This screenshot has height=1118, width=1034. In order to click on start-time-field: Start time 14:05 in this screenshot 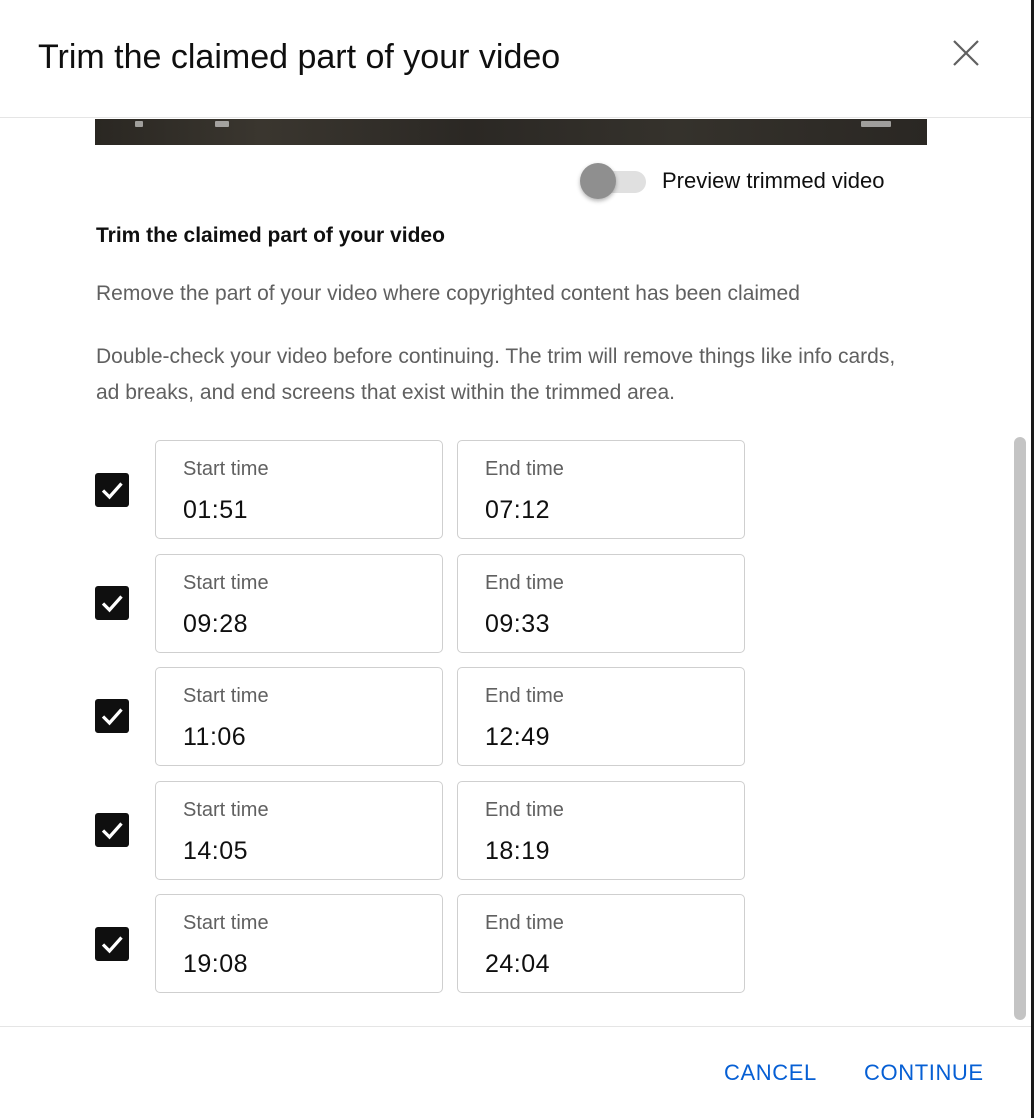, I will do `click(299, 830)`.